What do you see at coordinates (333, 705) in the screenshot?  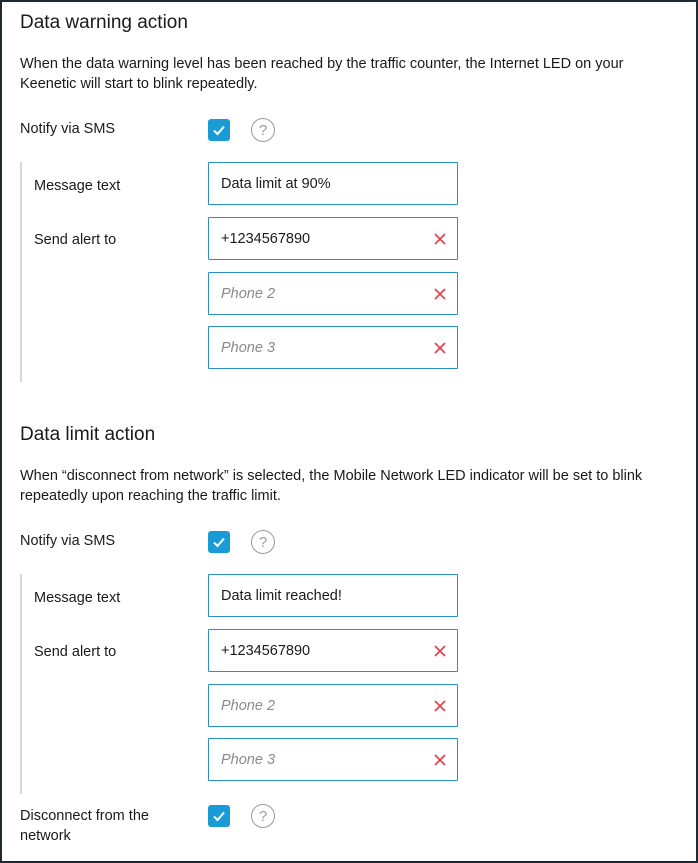 I see `limit-phone2-input: Phone 2` at bounding box center [333, 705].